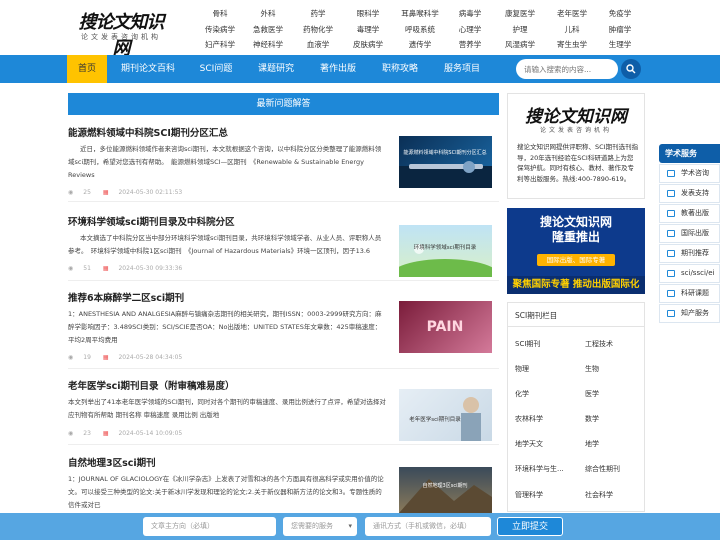 The height and width of the screenshot is (540, 720). What do you see at coordinates (671, 193) in the screenshot?
I see `upload-icon` at bounding box center [671, 193].